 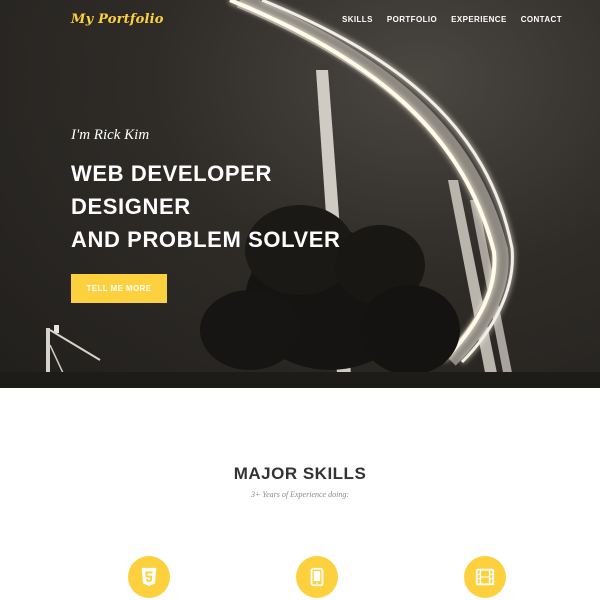 What do you see at coordinates (119, 288) in the screenshot?
I see `tell-me-more-button: TELL ME MORE` at bounding box center [119, 288].